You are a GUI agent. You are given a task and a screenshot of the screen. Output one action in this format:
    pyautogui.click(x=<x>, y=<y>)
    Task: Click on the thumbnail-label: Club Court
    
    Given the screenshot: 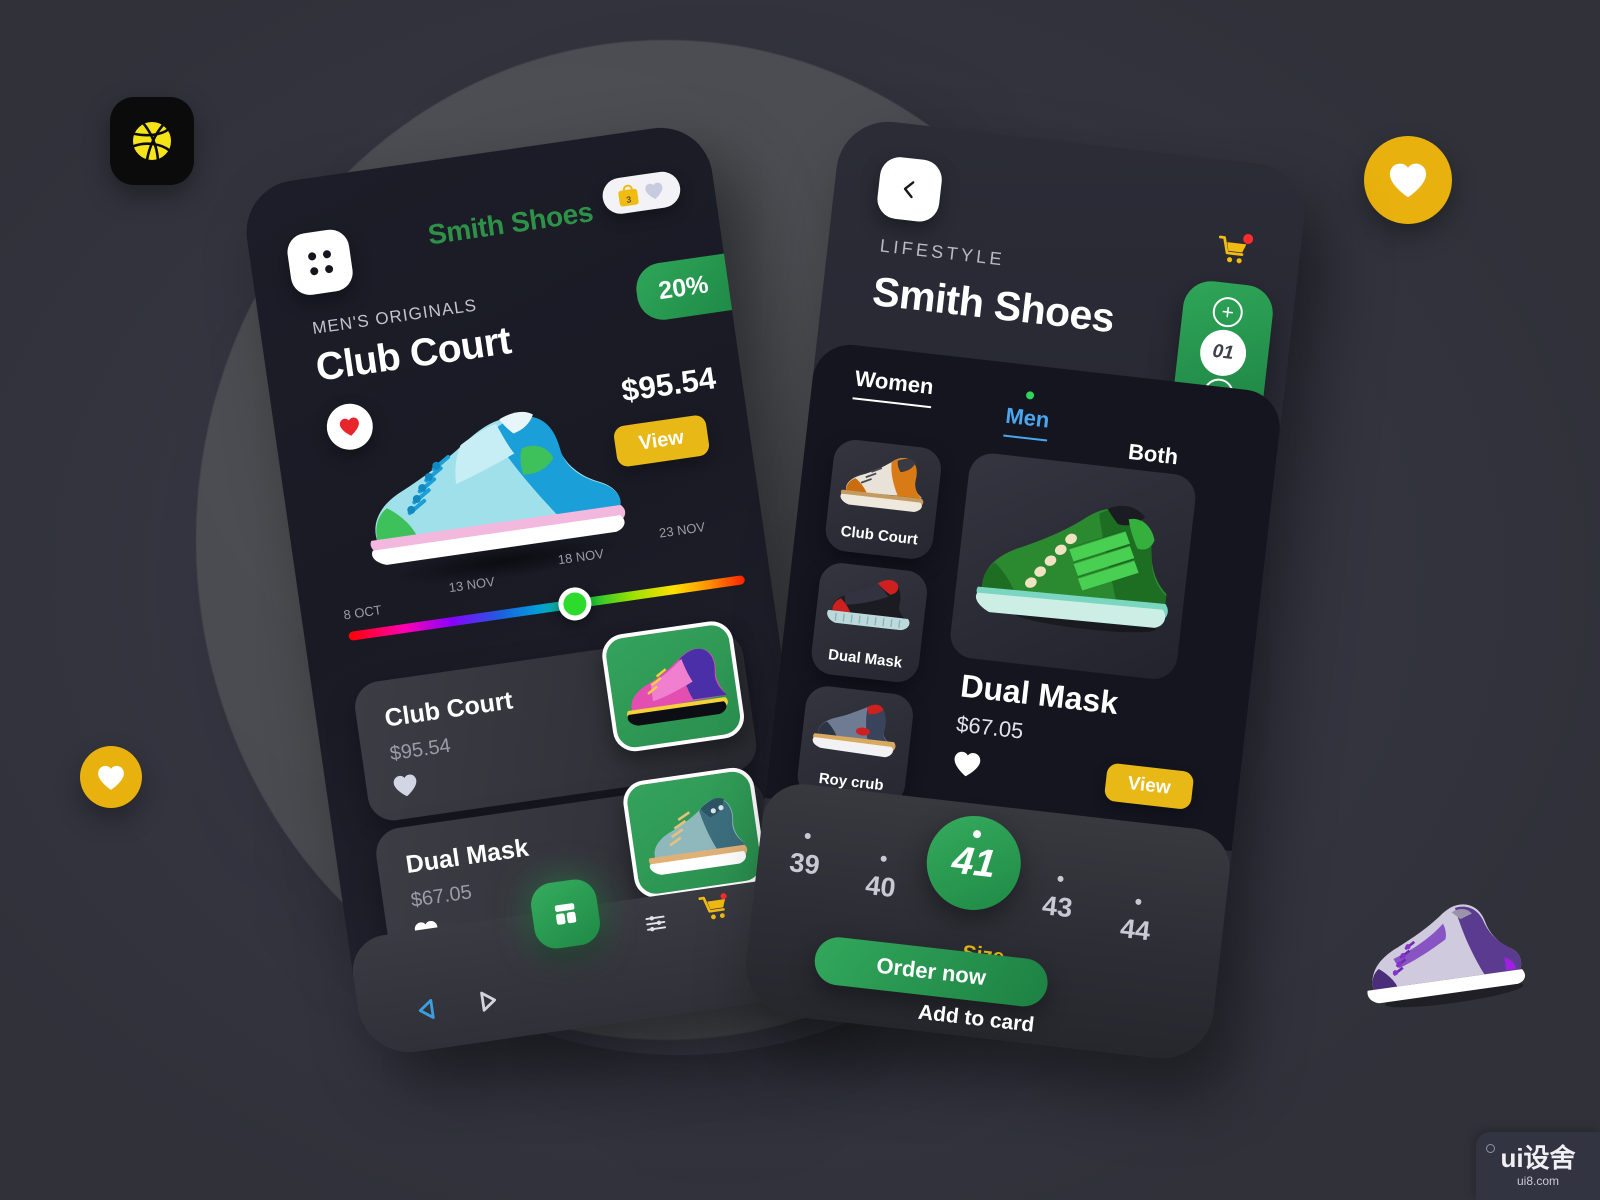 What is the action you would take?
    pyautogui.click(x=879, y=535)
    